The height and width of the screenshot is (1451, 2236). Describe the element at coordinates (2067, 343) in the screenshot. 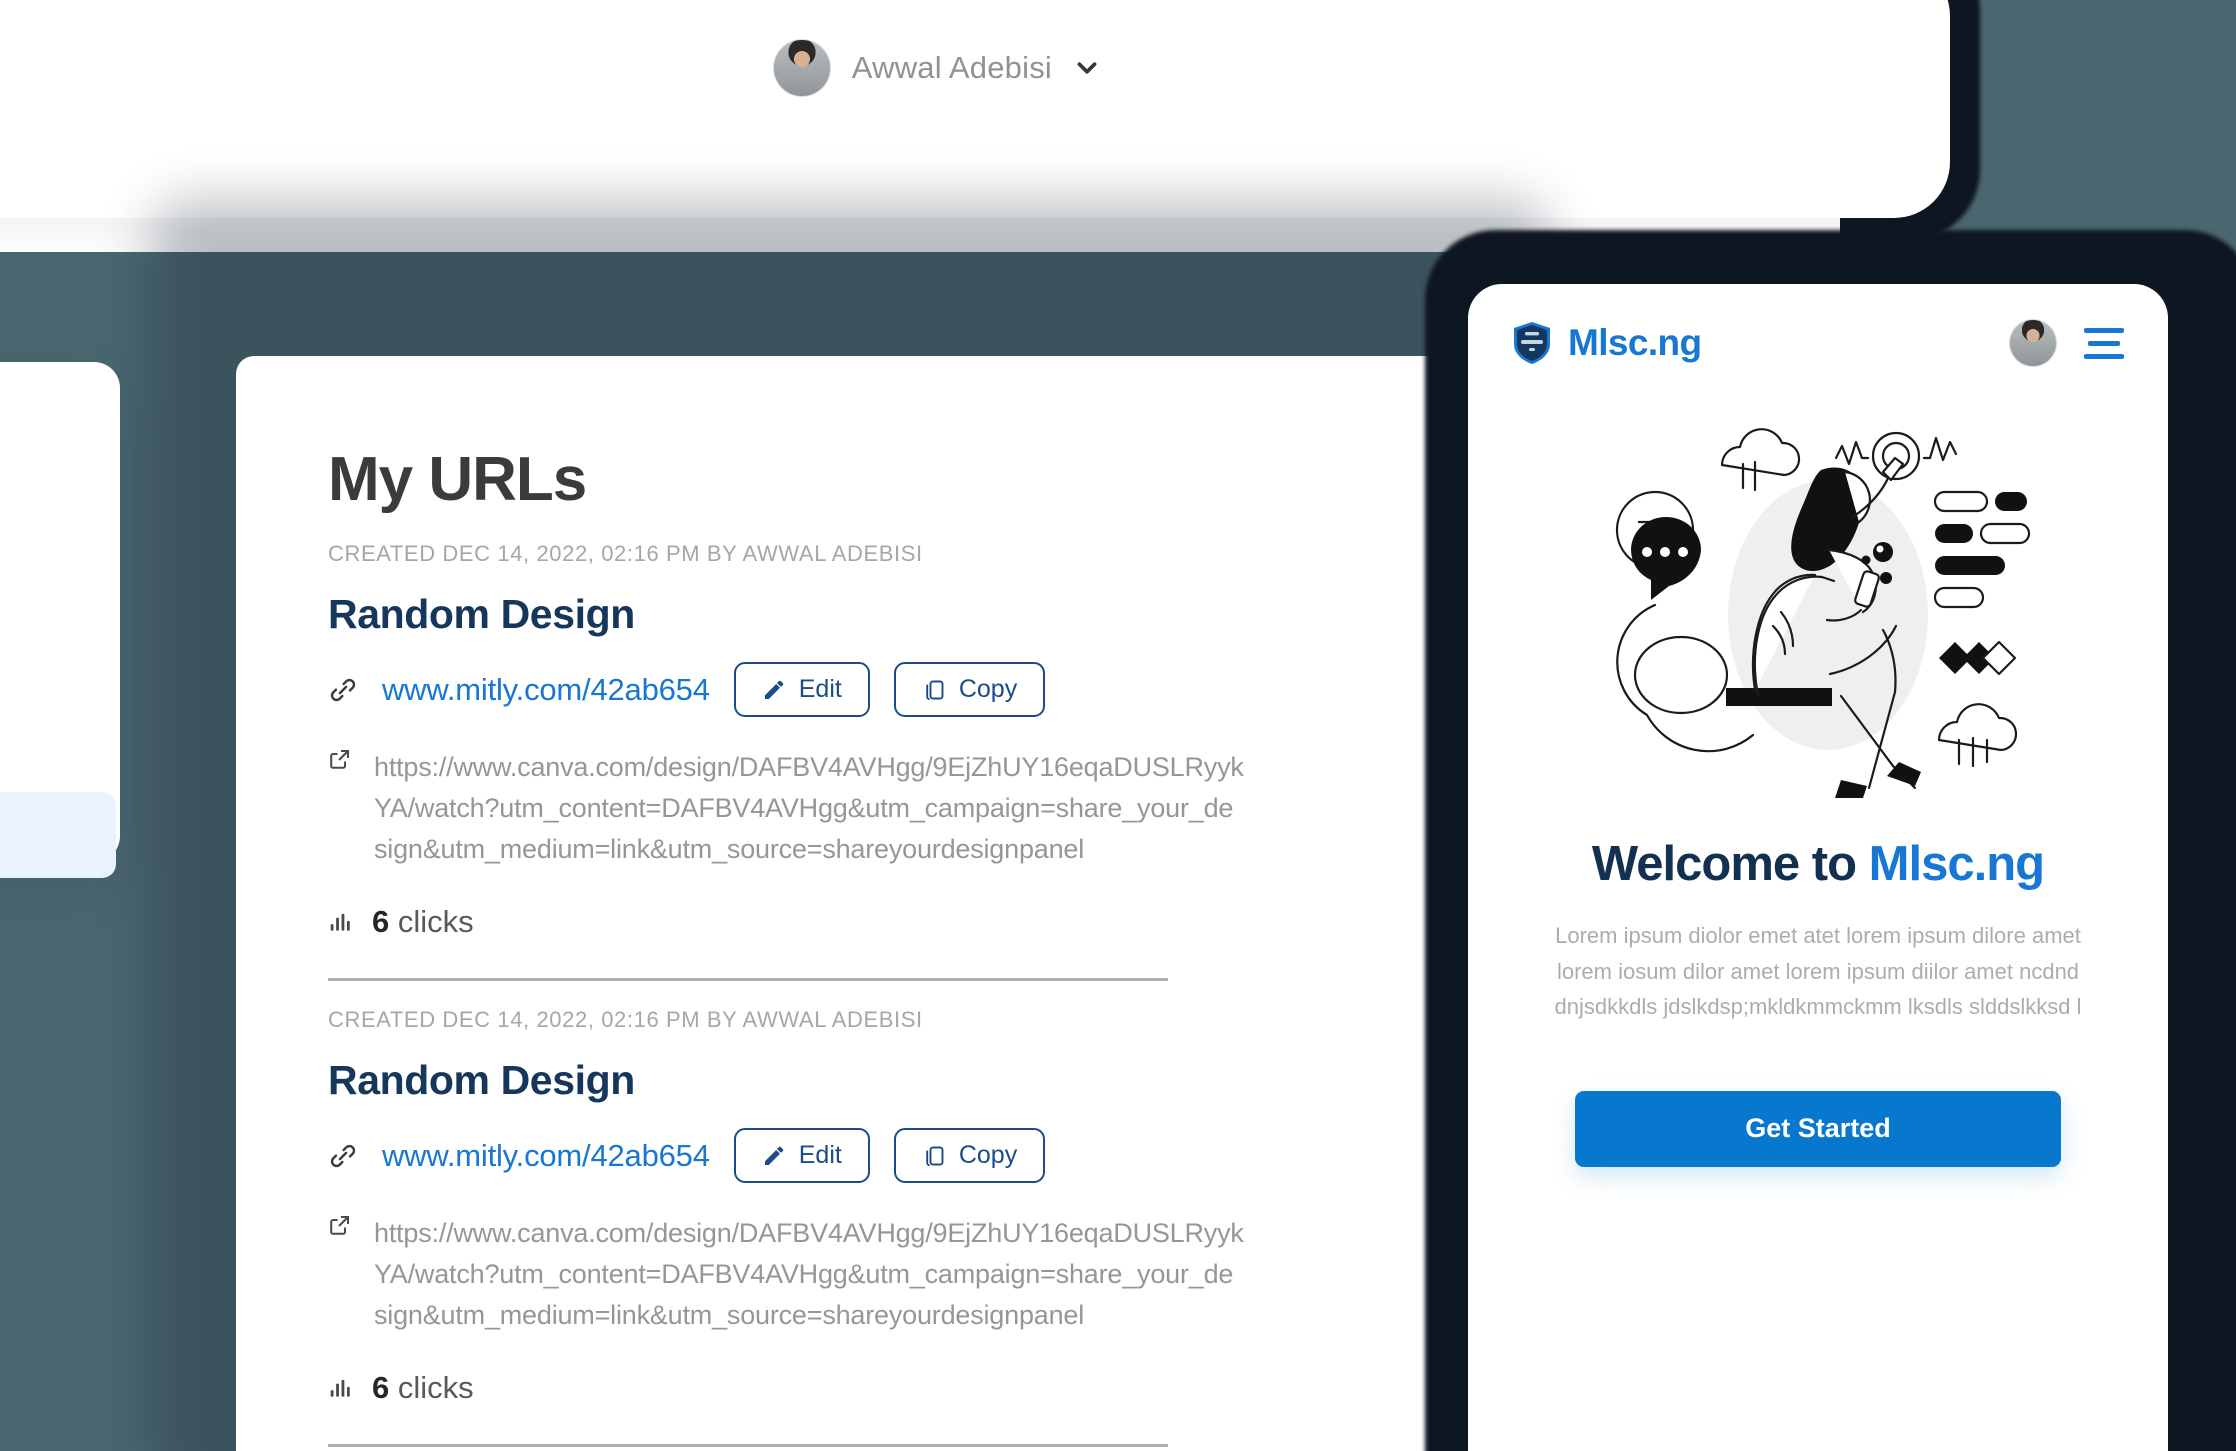

I see `mobile-header-actions` at that location.